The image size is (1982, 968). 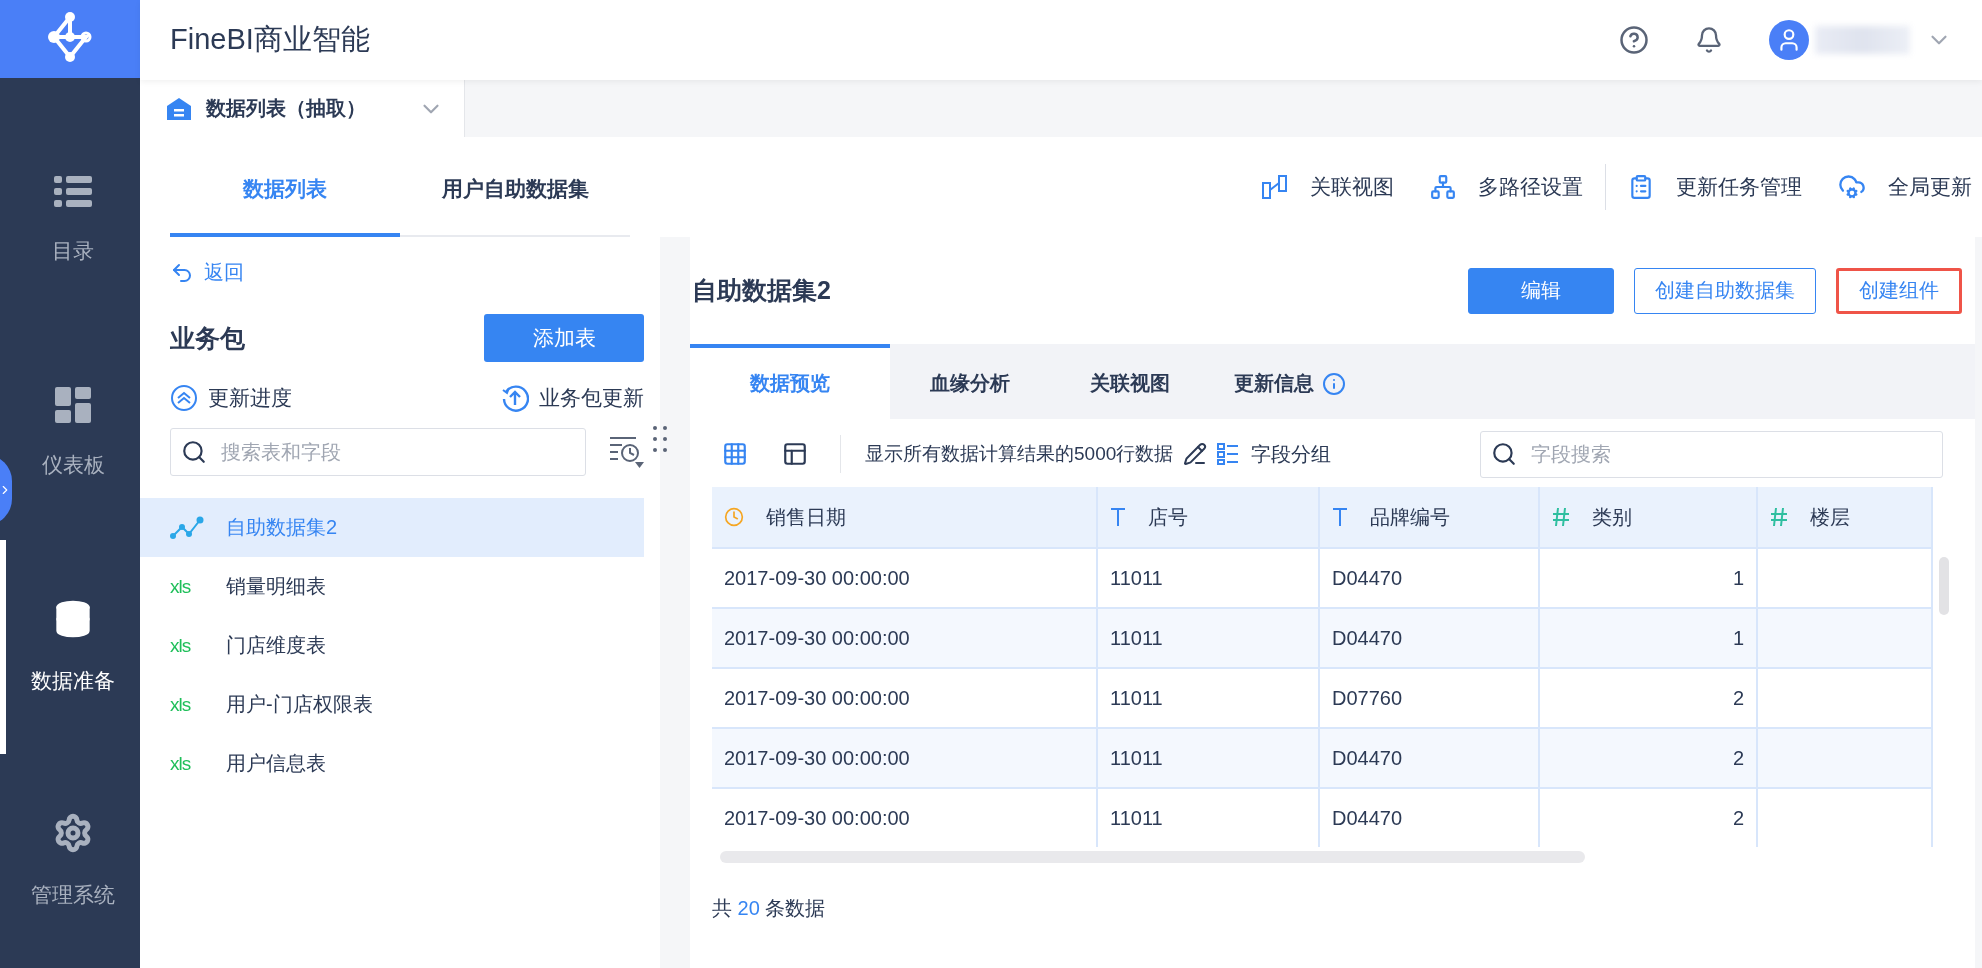 What do you see at coordinates (1852, 187) in the screenshot?
I see `cloud-icon` at bounding box center [1852, 187].